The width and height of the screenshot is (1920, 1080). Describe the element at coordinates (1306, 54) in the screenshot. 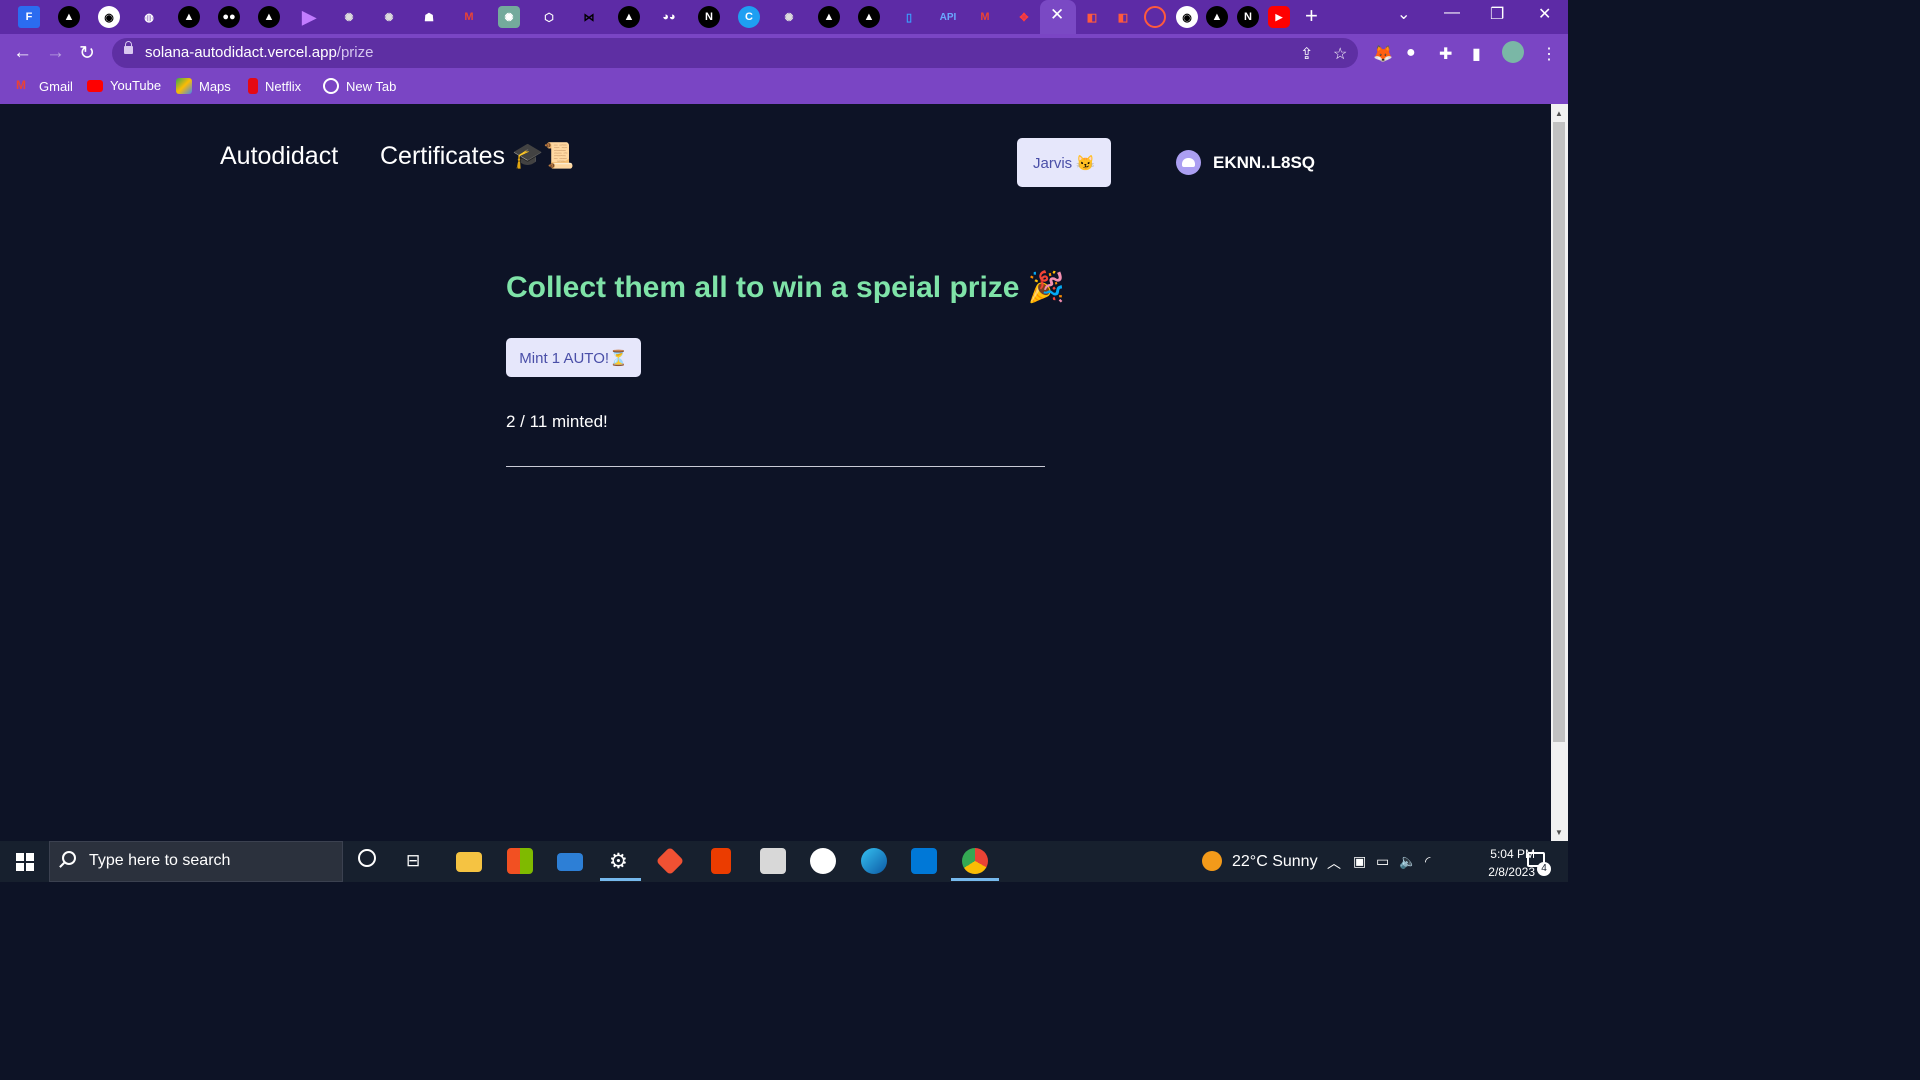

I see `share-icon: ⇪` at that location.